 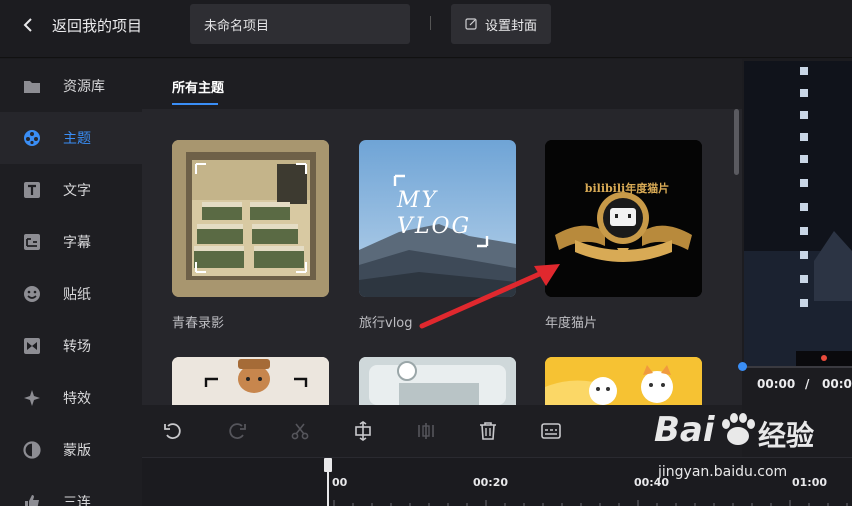 What do you see at coordinates (776, 384) in the screenshot?
I see `current-time: 00:00` at bounding box center [776, 384].